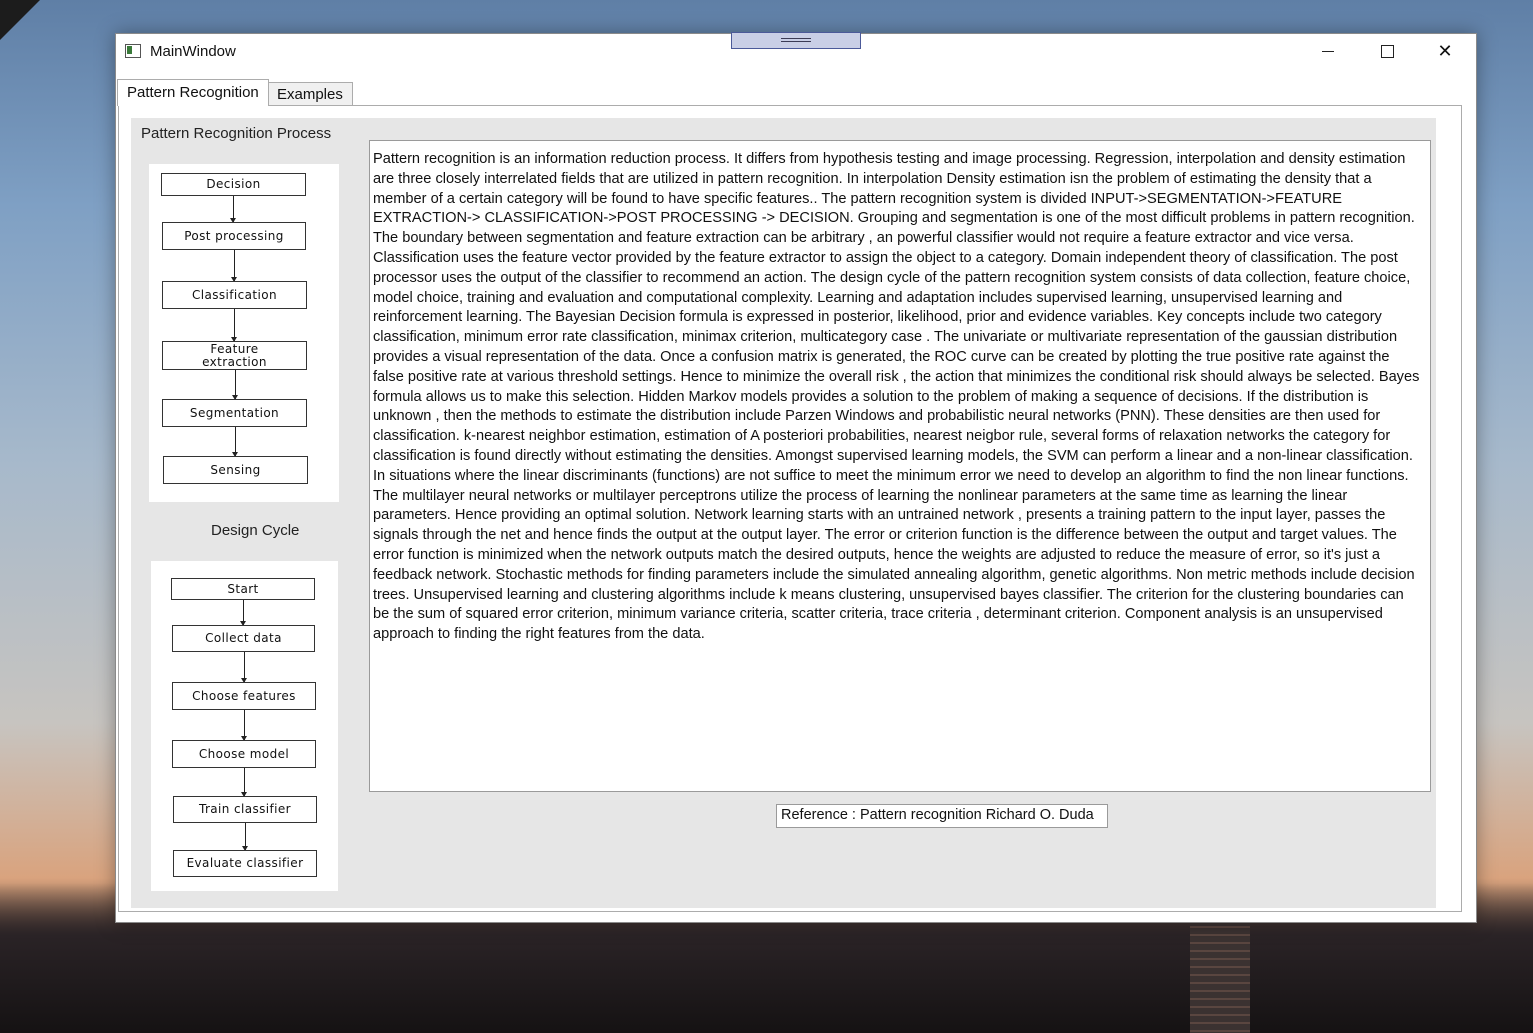 The image size is (1533, 1033). I want to click on title-bar: MainWindow ✕, so click(796, 50).